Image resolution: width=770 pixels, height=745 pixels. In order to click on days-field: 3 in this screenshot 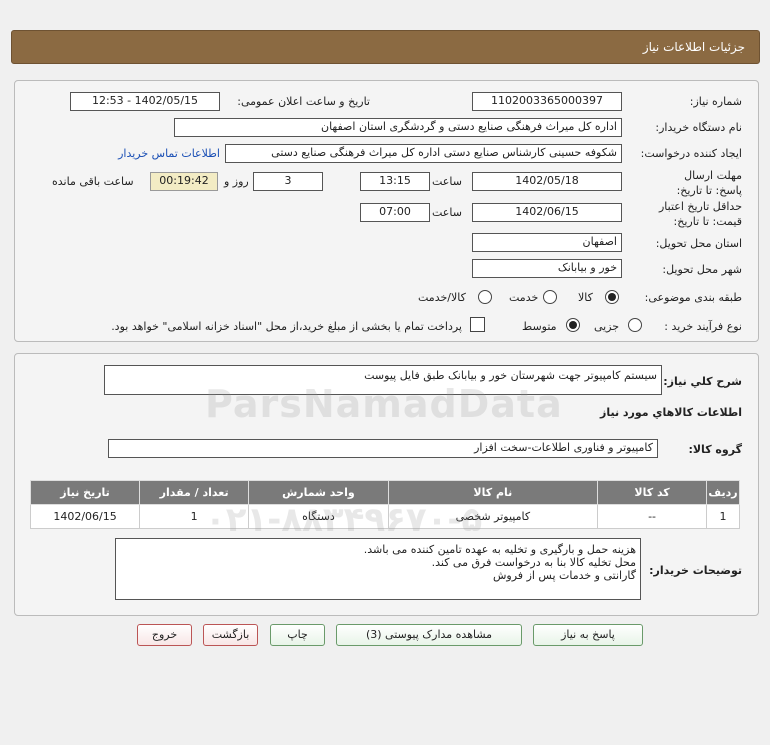, I will do `click(288, 181)`.